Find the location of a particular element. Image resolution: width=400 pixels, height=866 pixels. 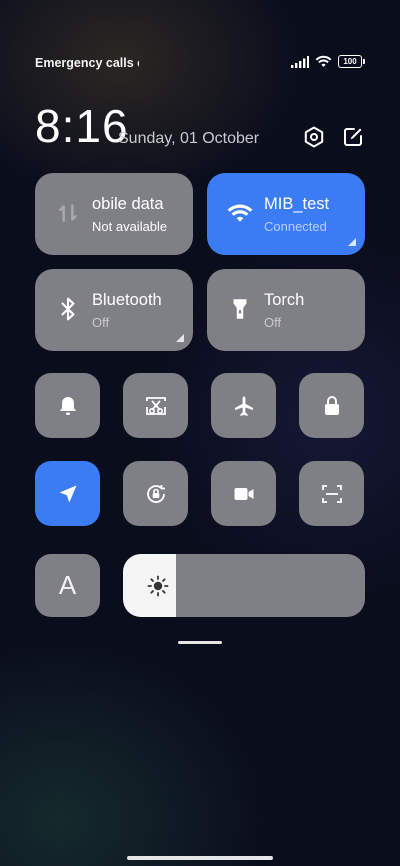

screen-recorder-toggle is located at coordinates (243, 493).